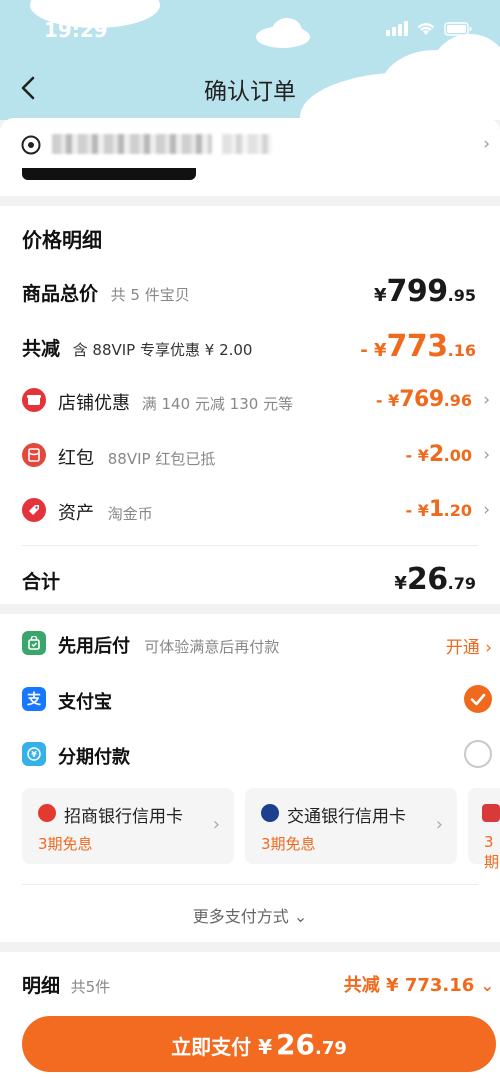  Describe the element at coordinates (66, 984) in the screenshot. I see `detail-label: 明细 共5件` at that location.